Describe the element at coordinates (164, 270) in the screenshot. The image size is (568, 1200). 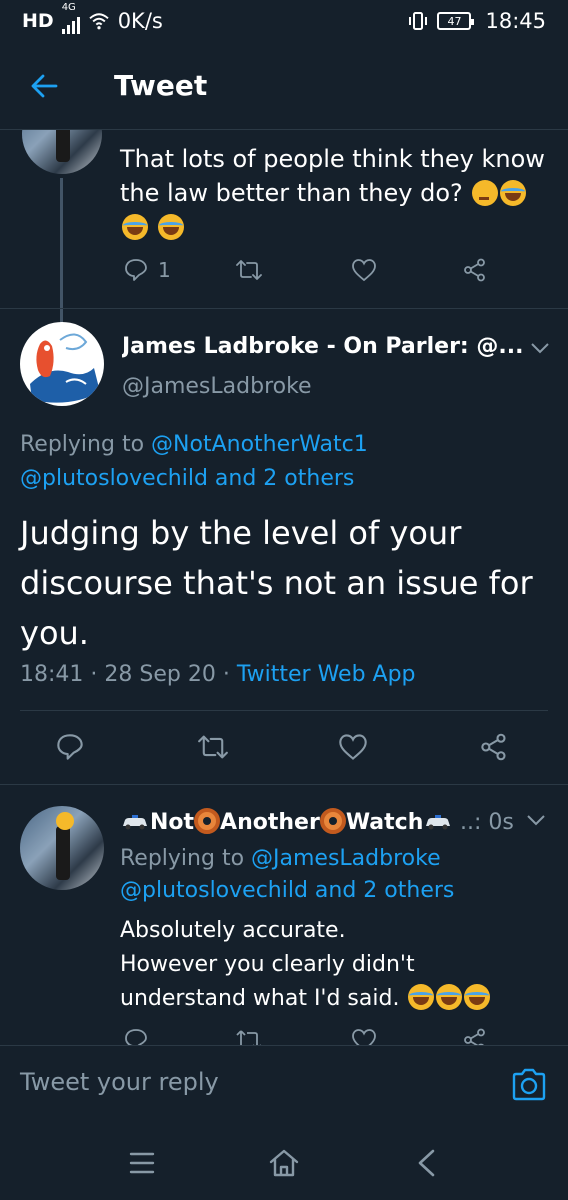
I see `reply-count: 1` at that location.